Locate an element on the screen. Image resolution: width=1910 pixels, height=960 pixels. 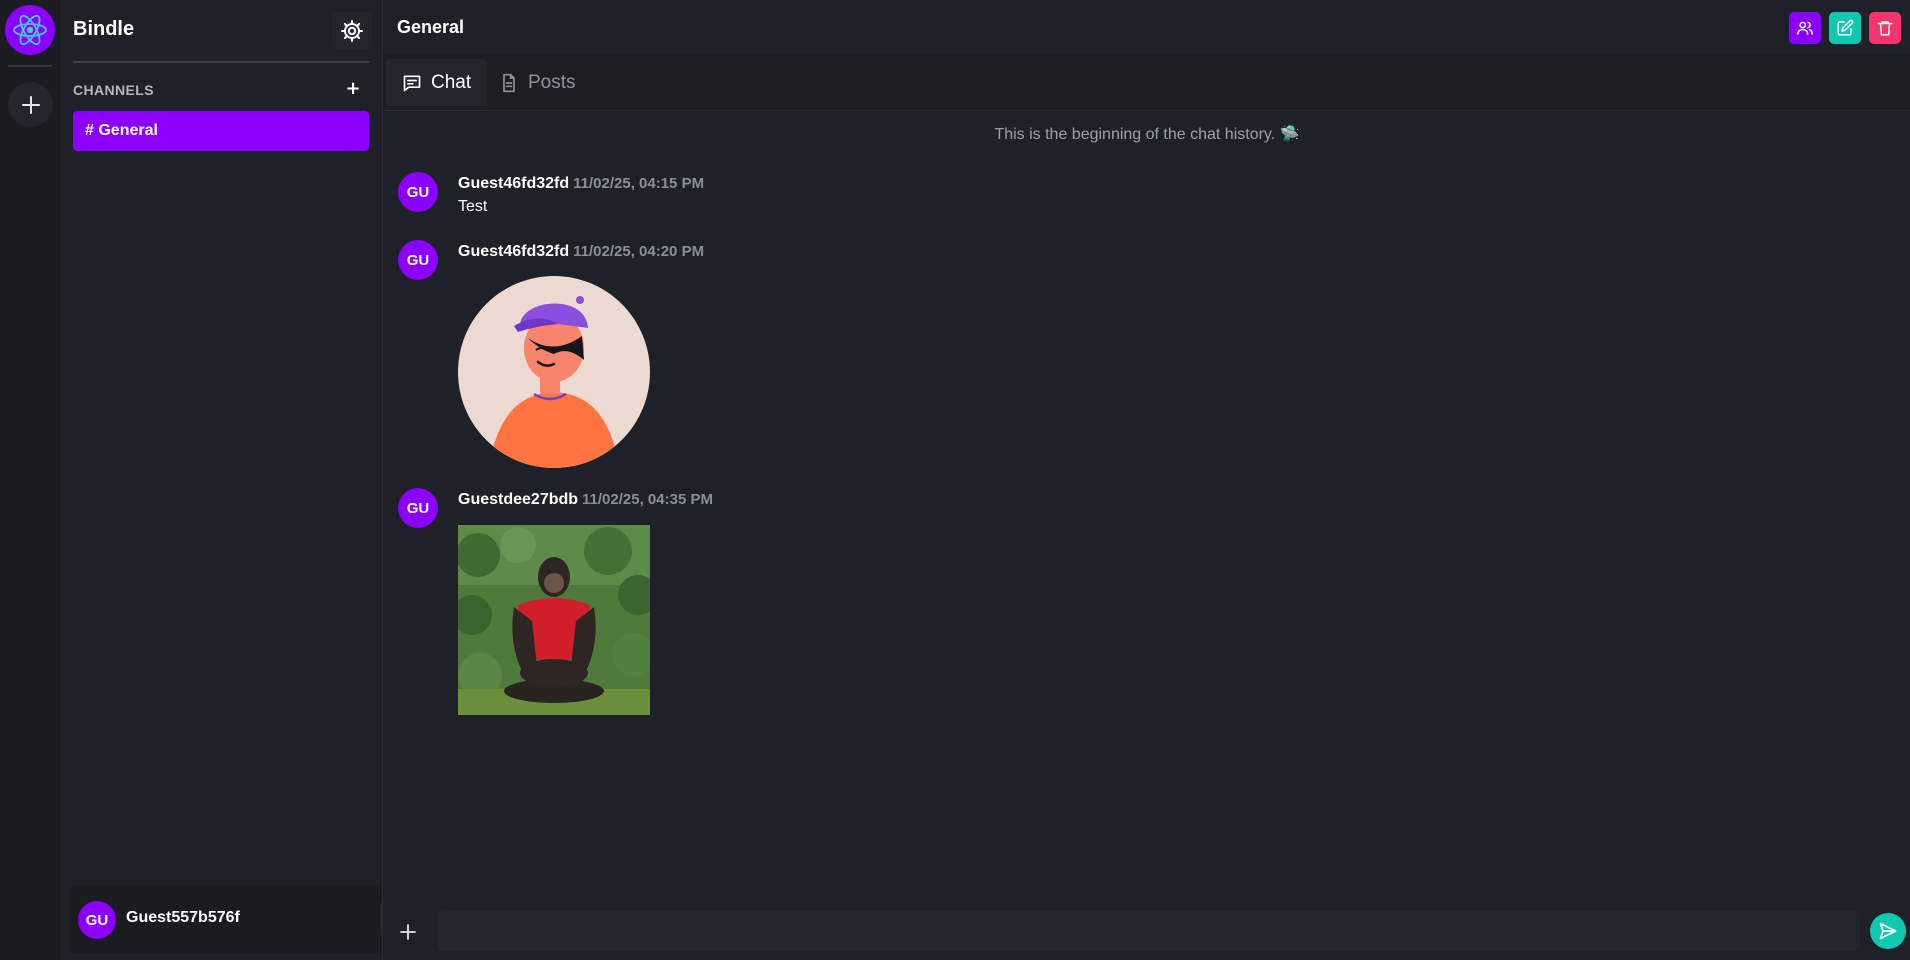
message-author: Guestdee27bdb 11/02/25, 04:35 PM is located at coordinates (585, 500).